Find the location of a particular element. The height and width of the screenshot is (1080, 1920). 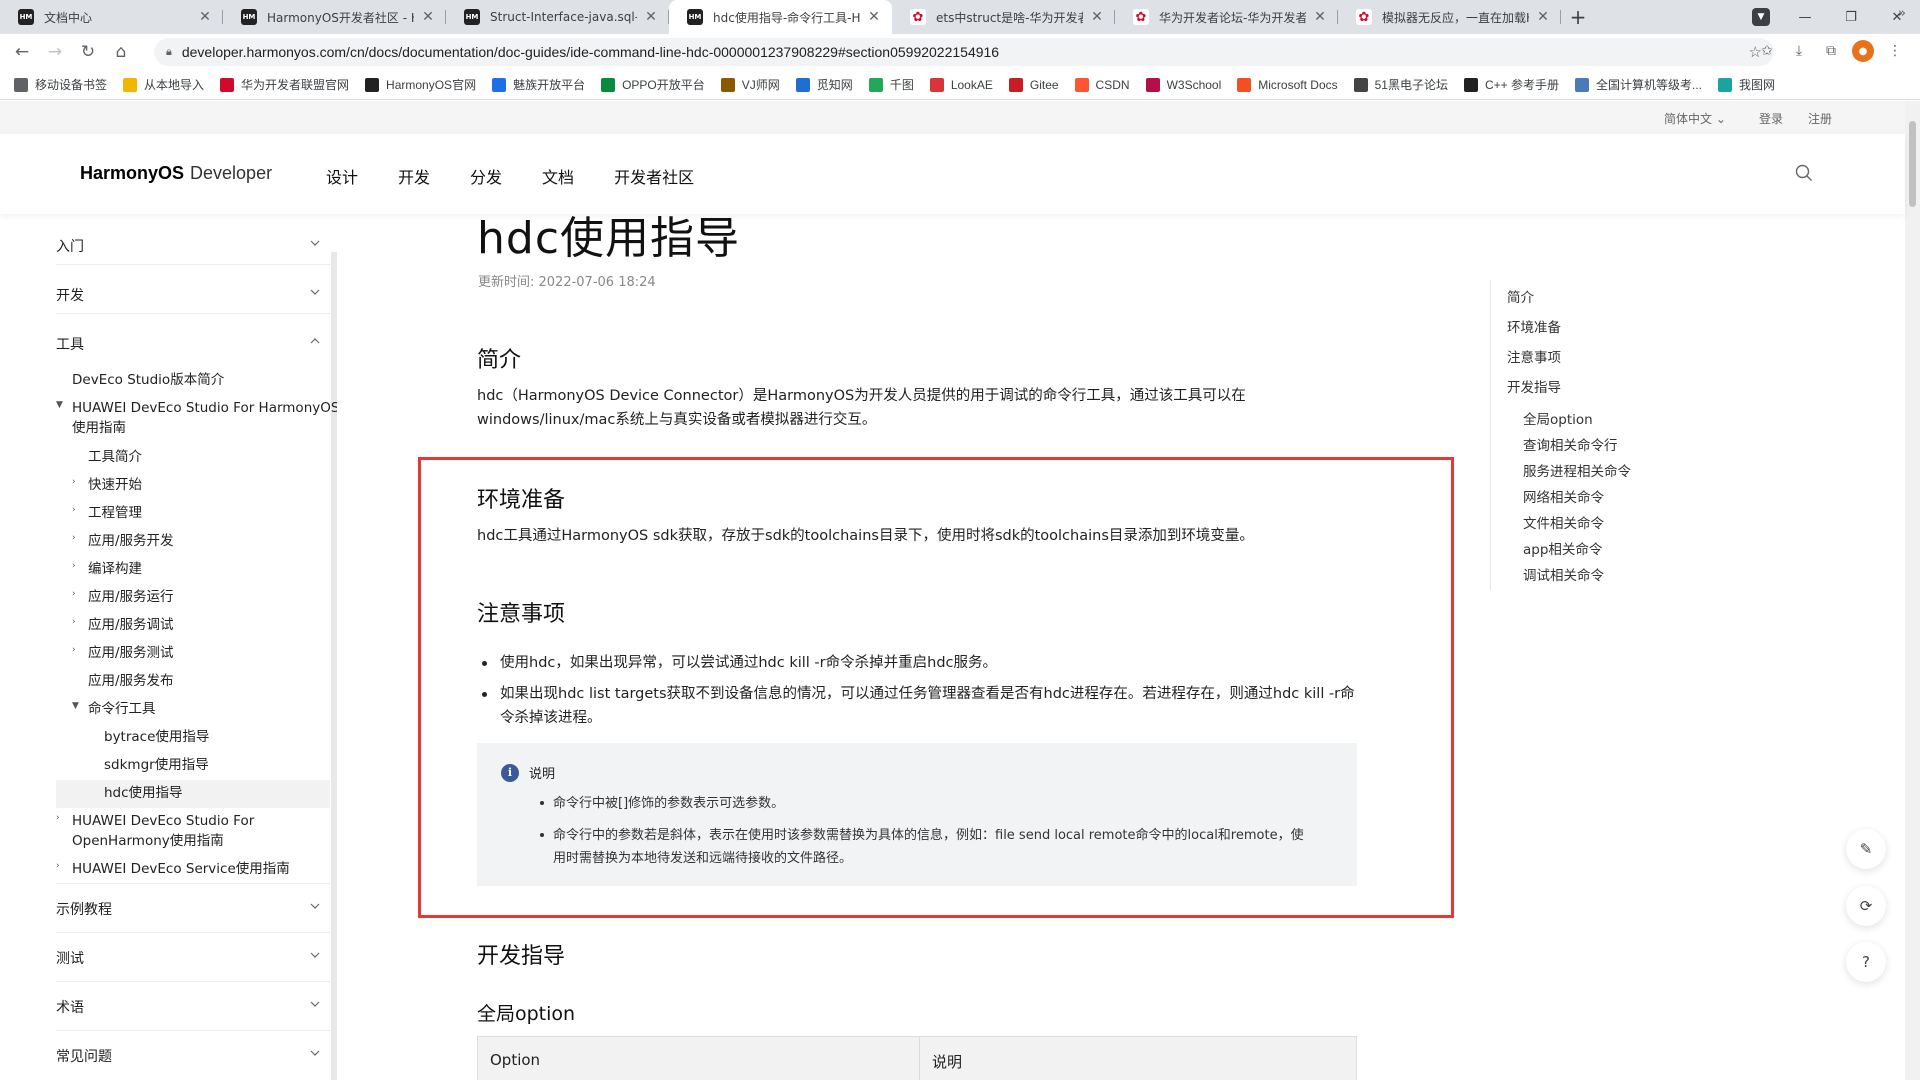

minimize-icon: — is located at coordinates (1805, 17).